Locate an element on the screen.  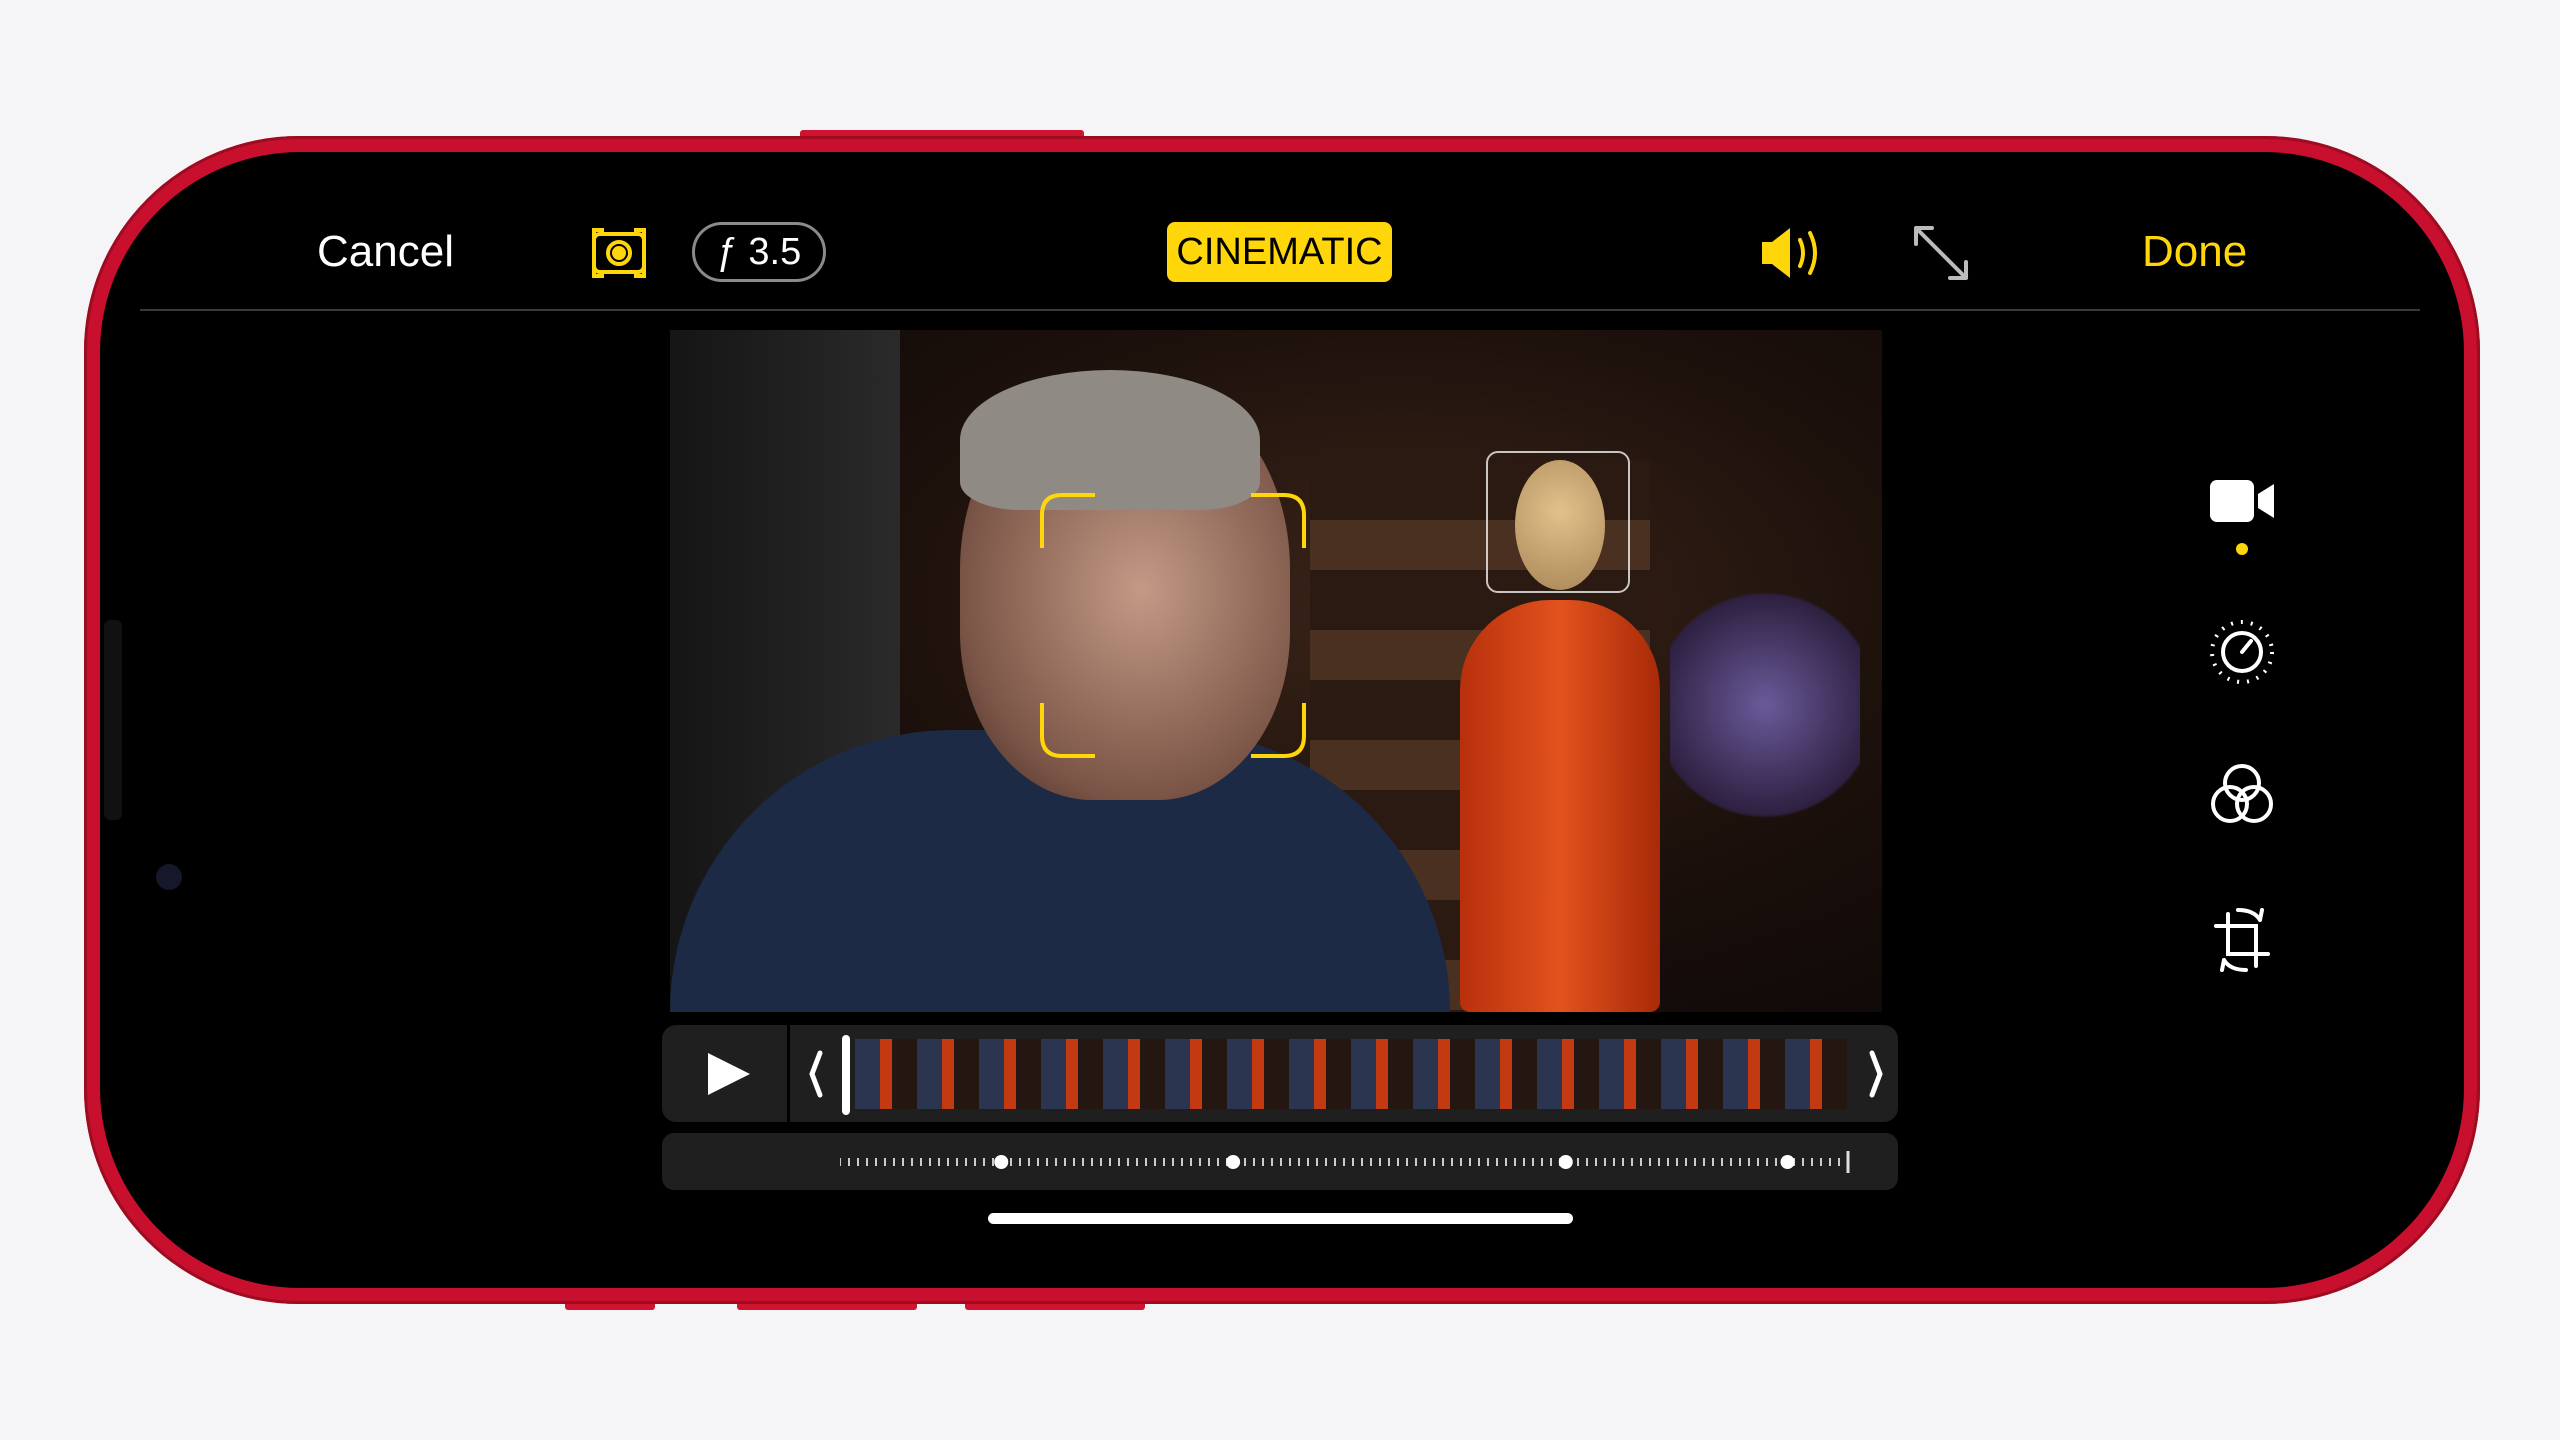
man-hair is located at coordinates (1110, 440).